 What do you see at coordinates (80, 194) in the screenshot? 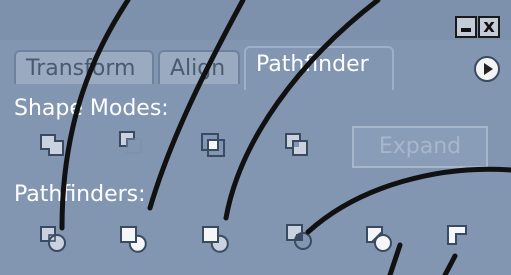
I see `pathfinders-label: Pathfinders:` at bounding box center [80, 194].